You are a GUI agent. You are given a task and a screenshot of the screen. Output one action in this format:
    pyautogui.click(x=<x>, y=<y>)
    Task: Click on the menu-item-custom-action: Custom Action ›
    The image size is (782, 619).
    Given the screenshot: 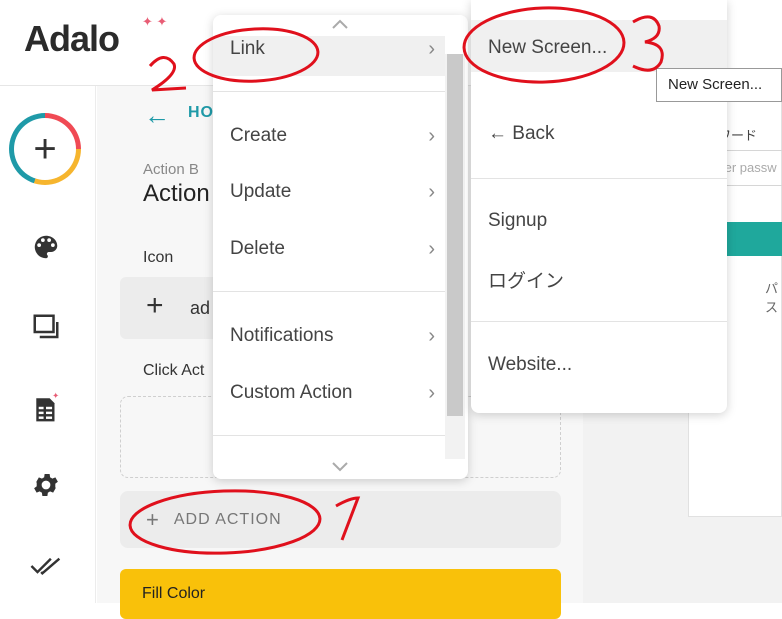 What is the action you would take?
    pyautogui.click(x=329, y=393)
    